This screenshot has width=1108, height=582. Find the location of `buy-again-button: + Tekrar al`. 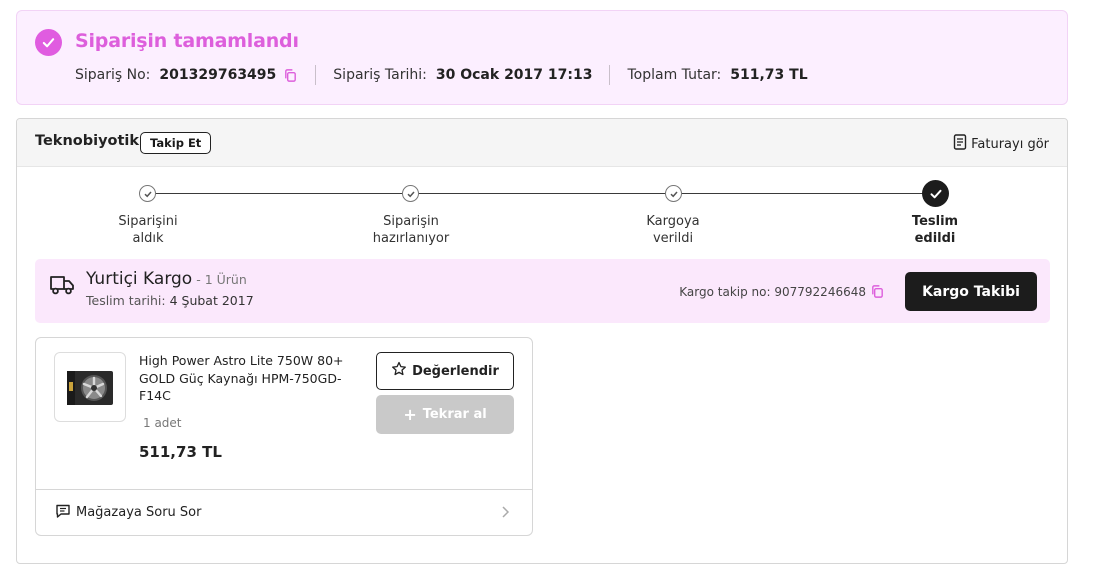

buy-again-button: + Tekrar al is located at coordinates (445, 414).